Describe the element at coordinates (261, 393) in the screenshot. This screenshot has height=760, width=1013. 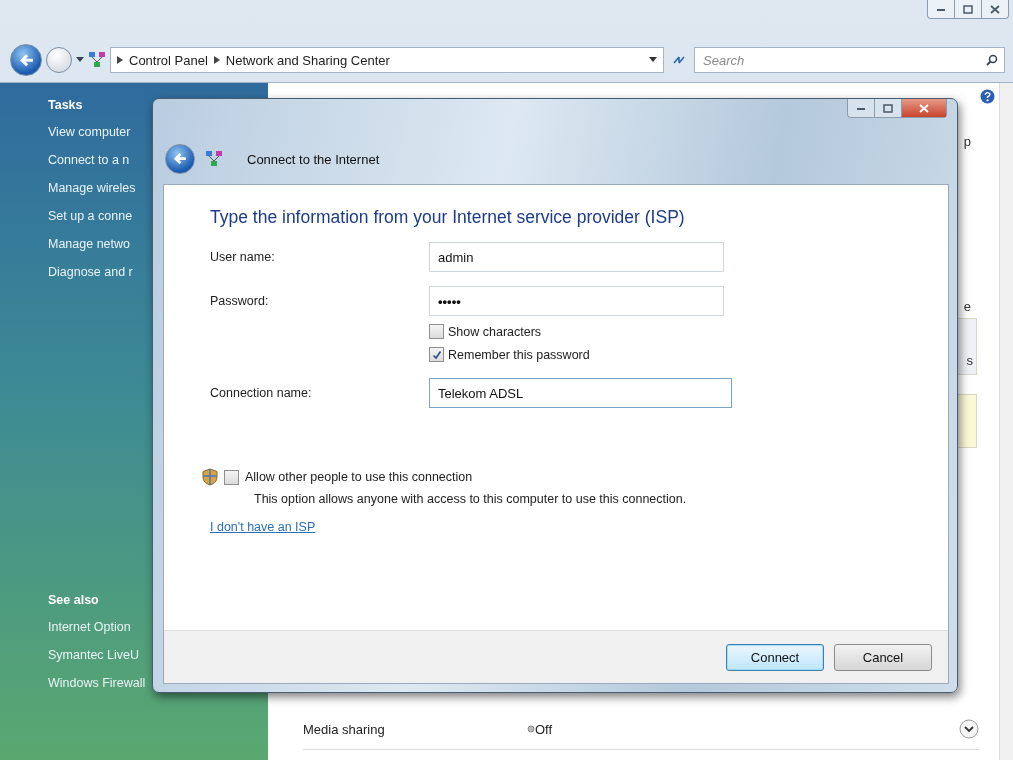
I see `field-label: Connection name:` at that location.